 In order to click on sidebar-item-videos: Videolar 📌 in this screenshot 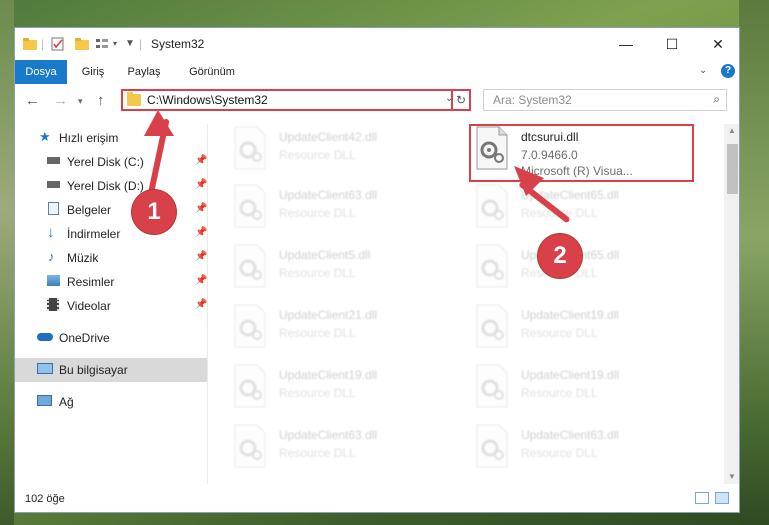, I will do `click(111, 306)`.